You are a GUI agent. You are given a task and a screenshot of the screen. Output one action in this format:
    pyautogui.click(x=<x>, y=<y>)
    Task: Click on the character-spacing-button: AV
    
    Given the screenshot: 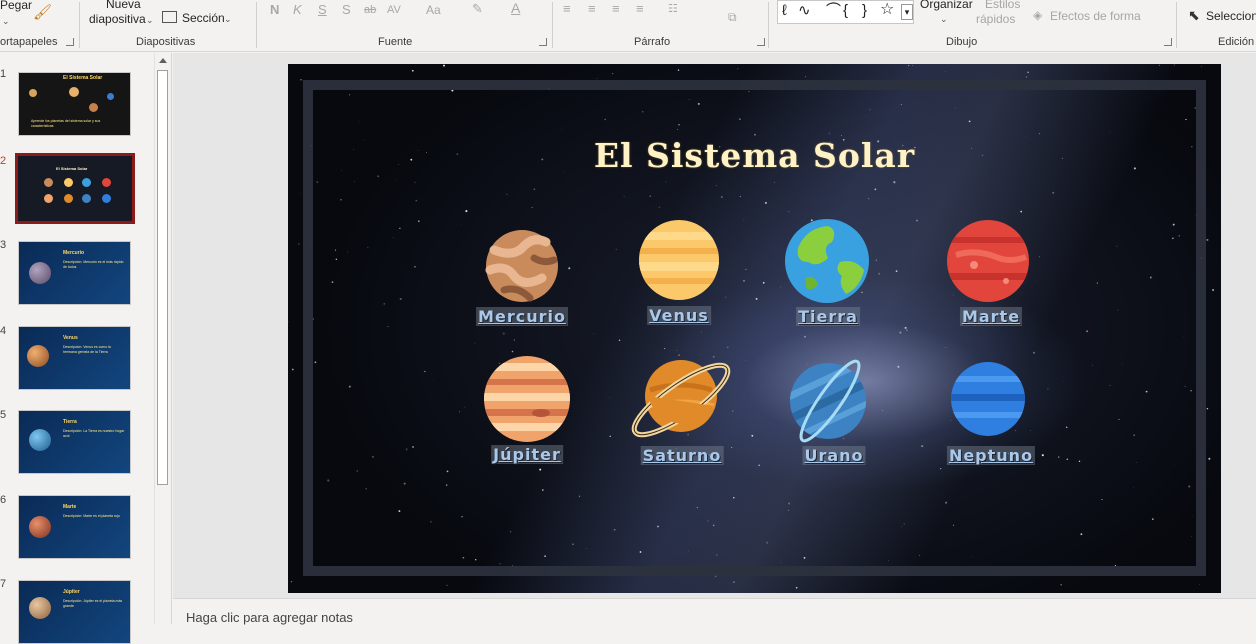 What is the action you would take?
    pyautogui.click(x=394, y=10)
    